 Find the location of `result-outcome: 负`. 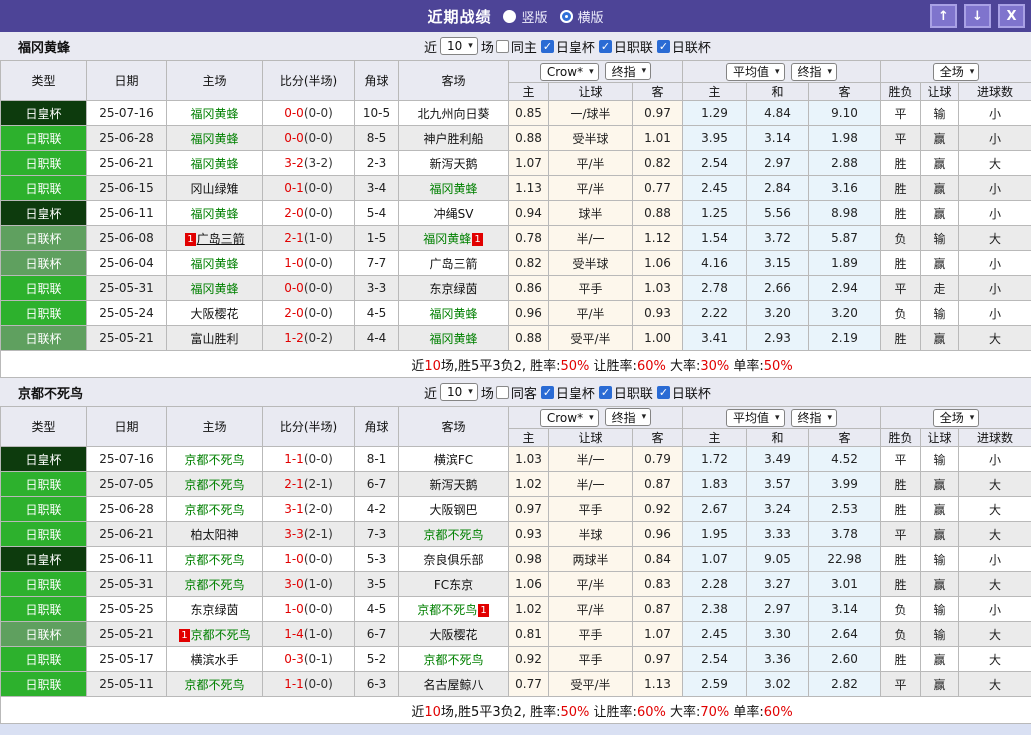

result-outcome: 负 is located at coordinates (901, 609).